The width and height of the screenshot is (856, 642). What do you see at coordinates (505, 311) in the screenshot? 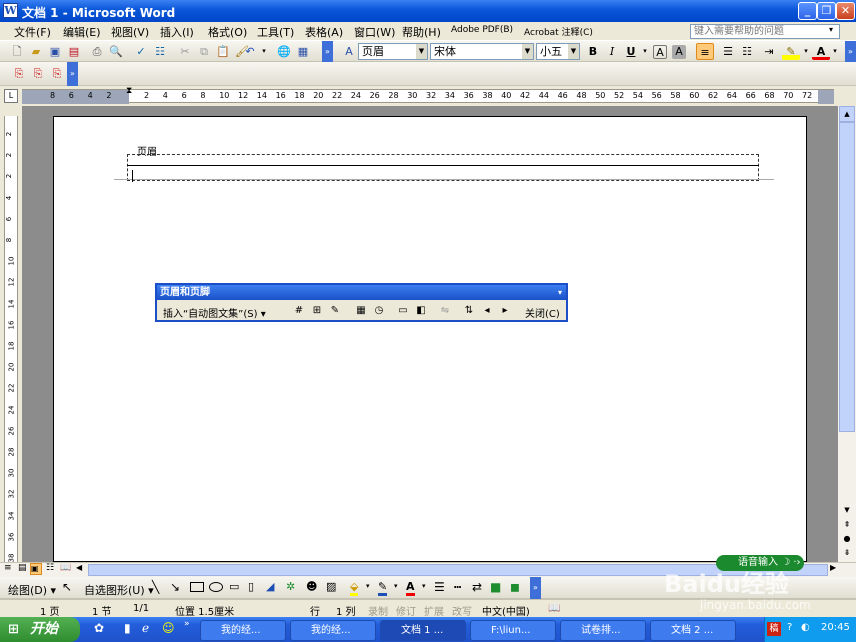
I see `show-next-icon: ▸` at bounding box center [505, 311].